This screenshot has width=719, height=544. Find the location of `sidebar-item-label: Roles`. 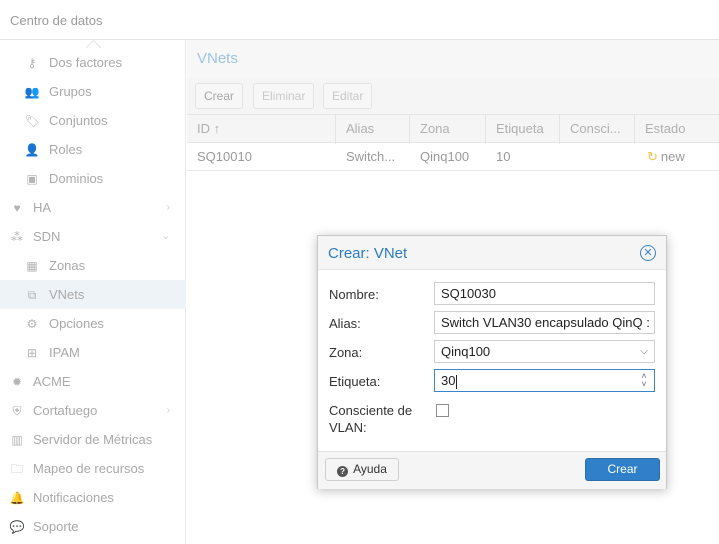

sidebar-item-label: Roles is located at coordinates (66, 149).